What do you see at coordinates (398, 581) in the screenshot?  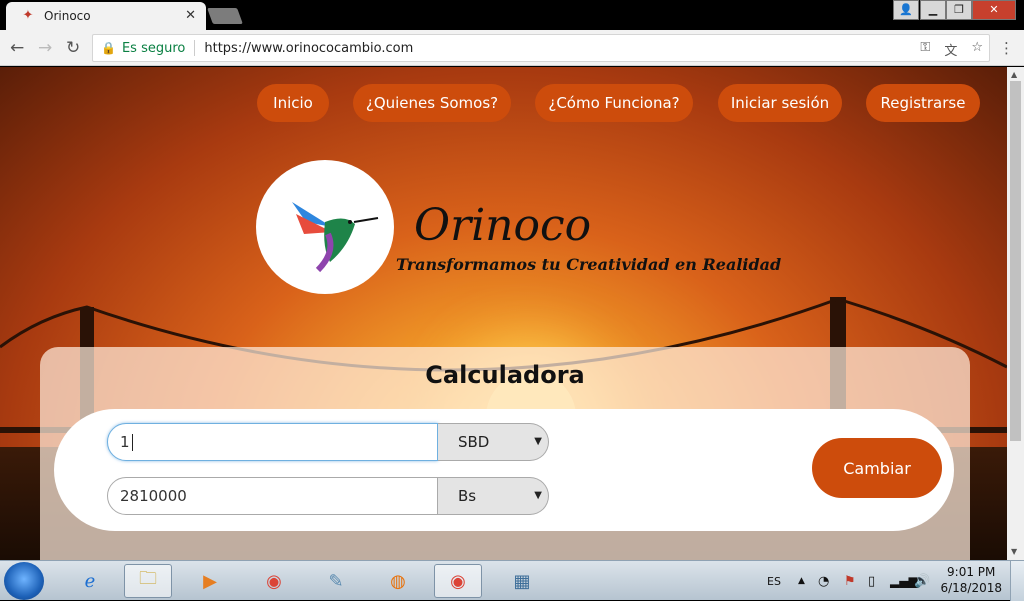 I see `firefox-icon: ◍` at bounding box center [398, 581].